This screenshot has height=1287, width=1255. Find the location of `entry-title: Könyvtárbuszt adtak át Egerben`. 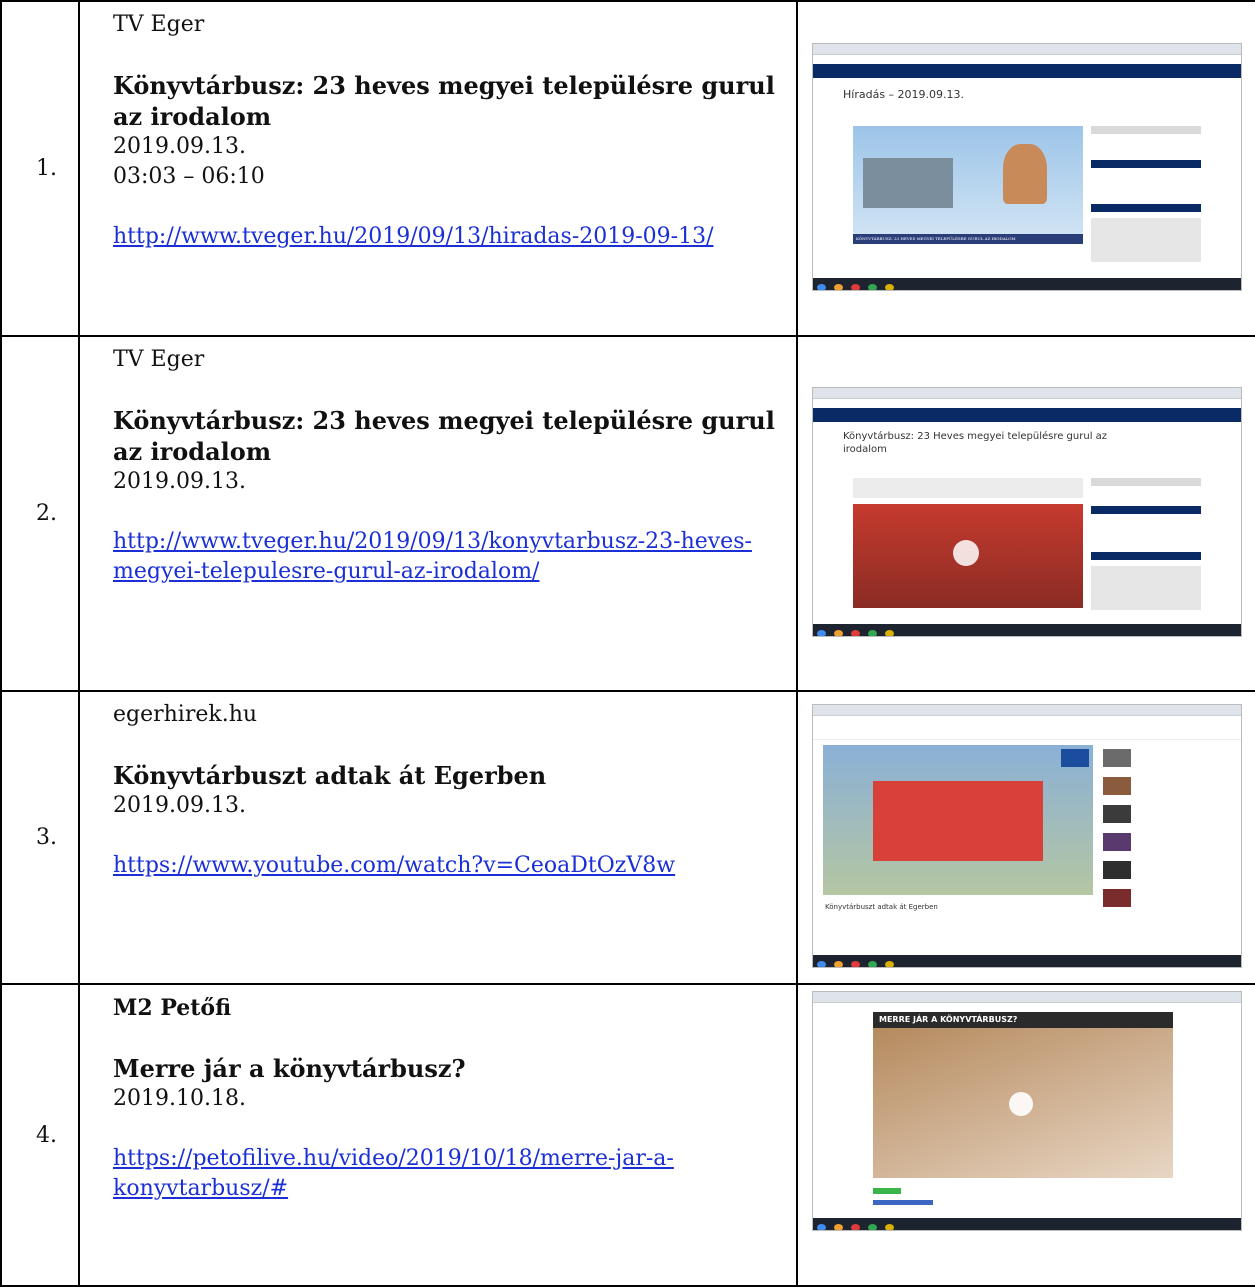

entry-title: Könyvtárbuszt adtak át Egerben is located at coordinates (330, 775).